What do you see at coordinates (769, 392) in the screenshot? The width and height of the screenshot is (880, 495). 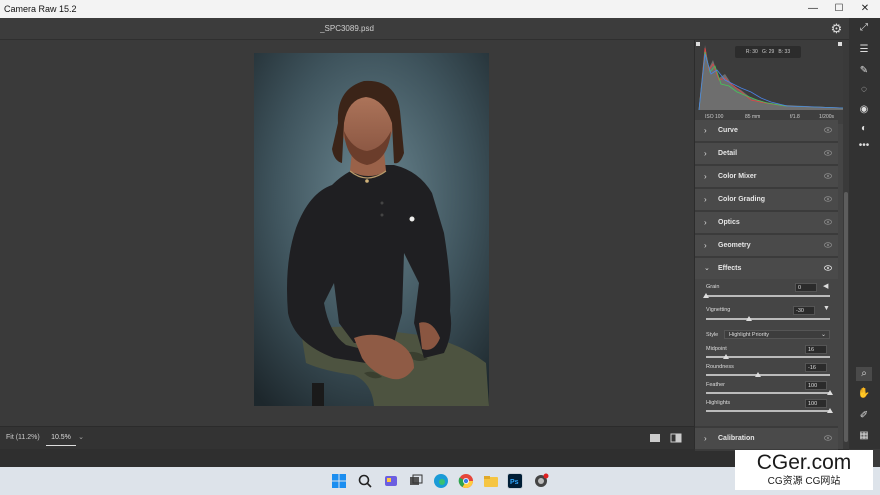 I see `feather-slider` at bounding box center [769, 392].